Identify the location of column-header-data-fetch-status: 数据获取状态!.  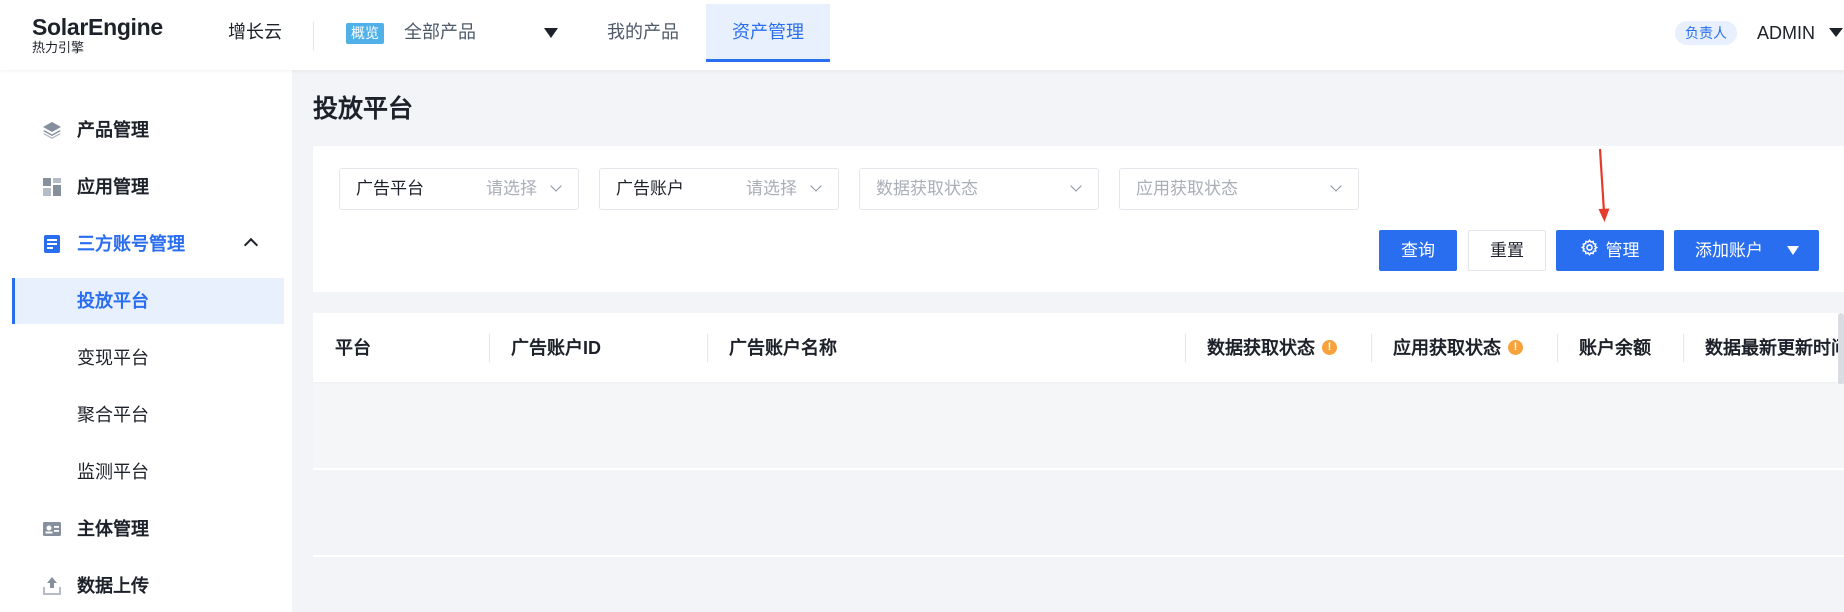
(1272, 348).